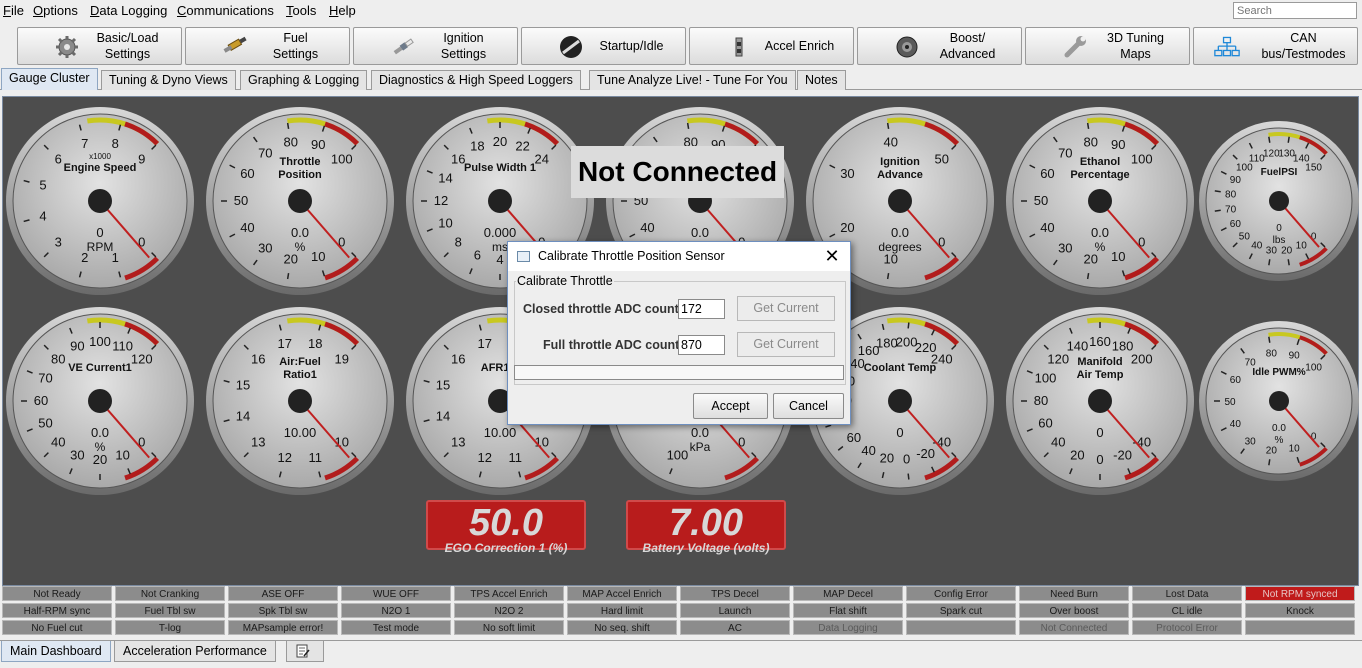  I want to click on dashboard-tab-bar: Main Dashboard Acceleration Performance, so click(681, 651).